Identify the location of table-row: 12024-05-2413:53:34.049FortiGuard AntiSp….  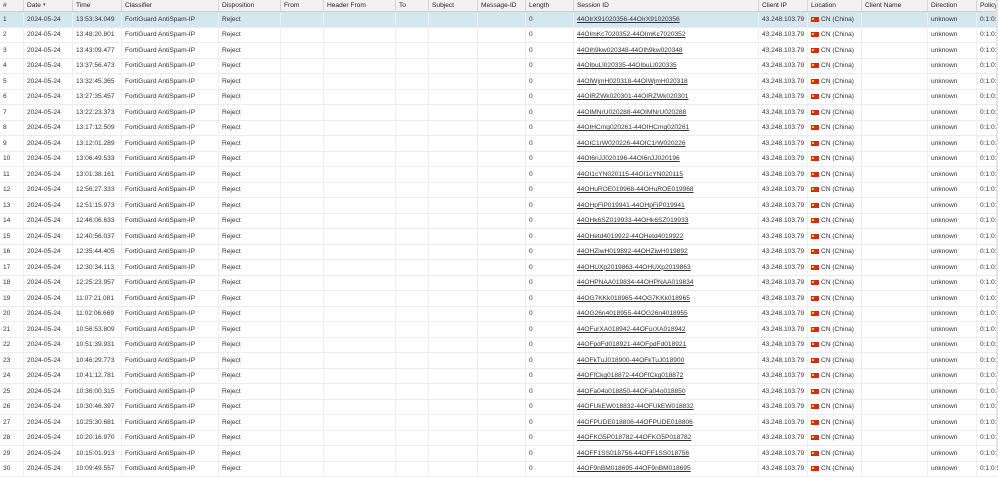
(499, 20).